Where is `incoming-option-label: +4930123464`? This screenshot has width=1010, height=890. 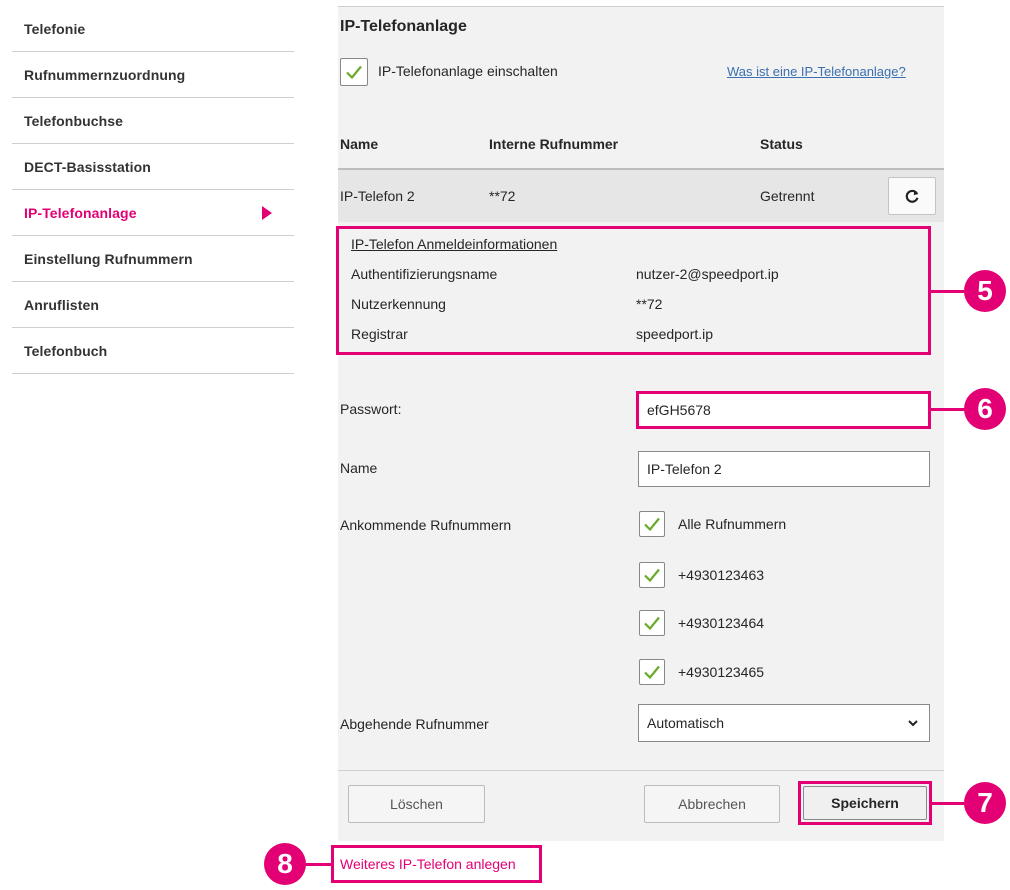
incoming-option-label: +4930123464 is located at coordinates (721, 623).